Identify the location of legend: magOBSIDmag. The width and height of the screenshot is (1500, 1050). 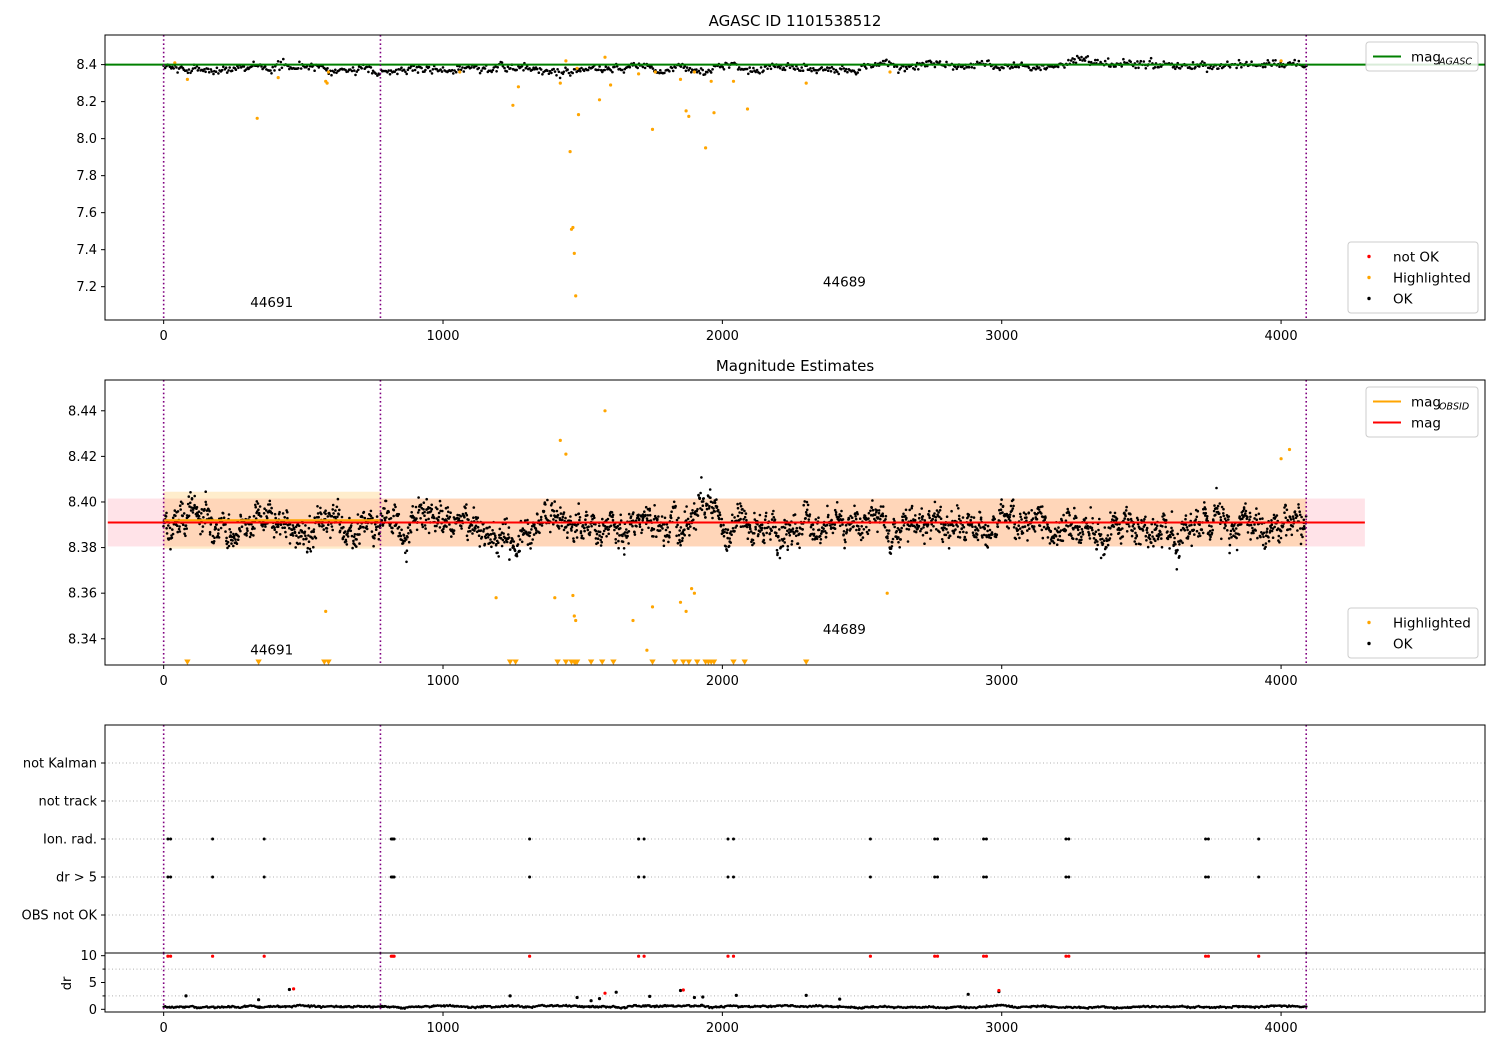
(1422, 412).